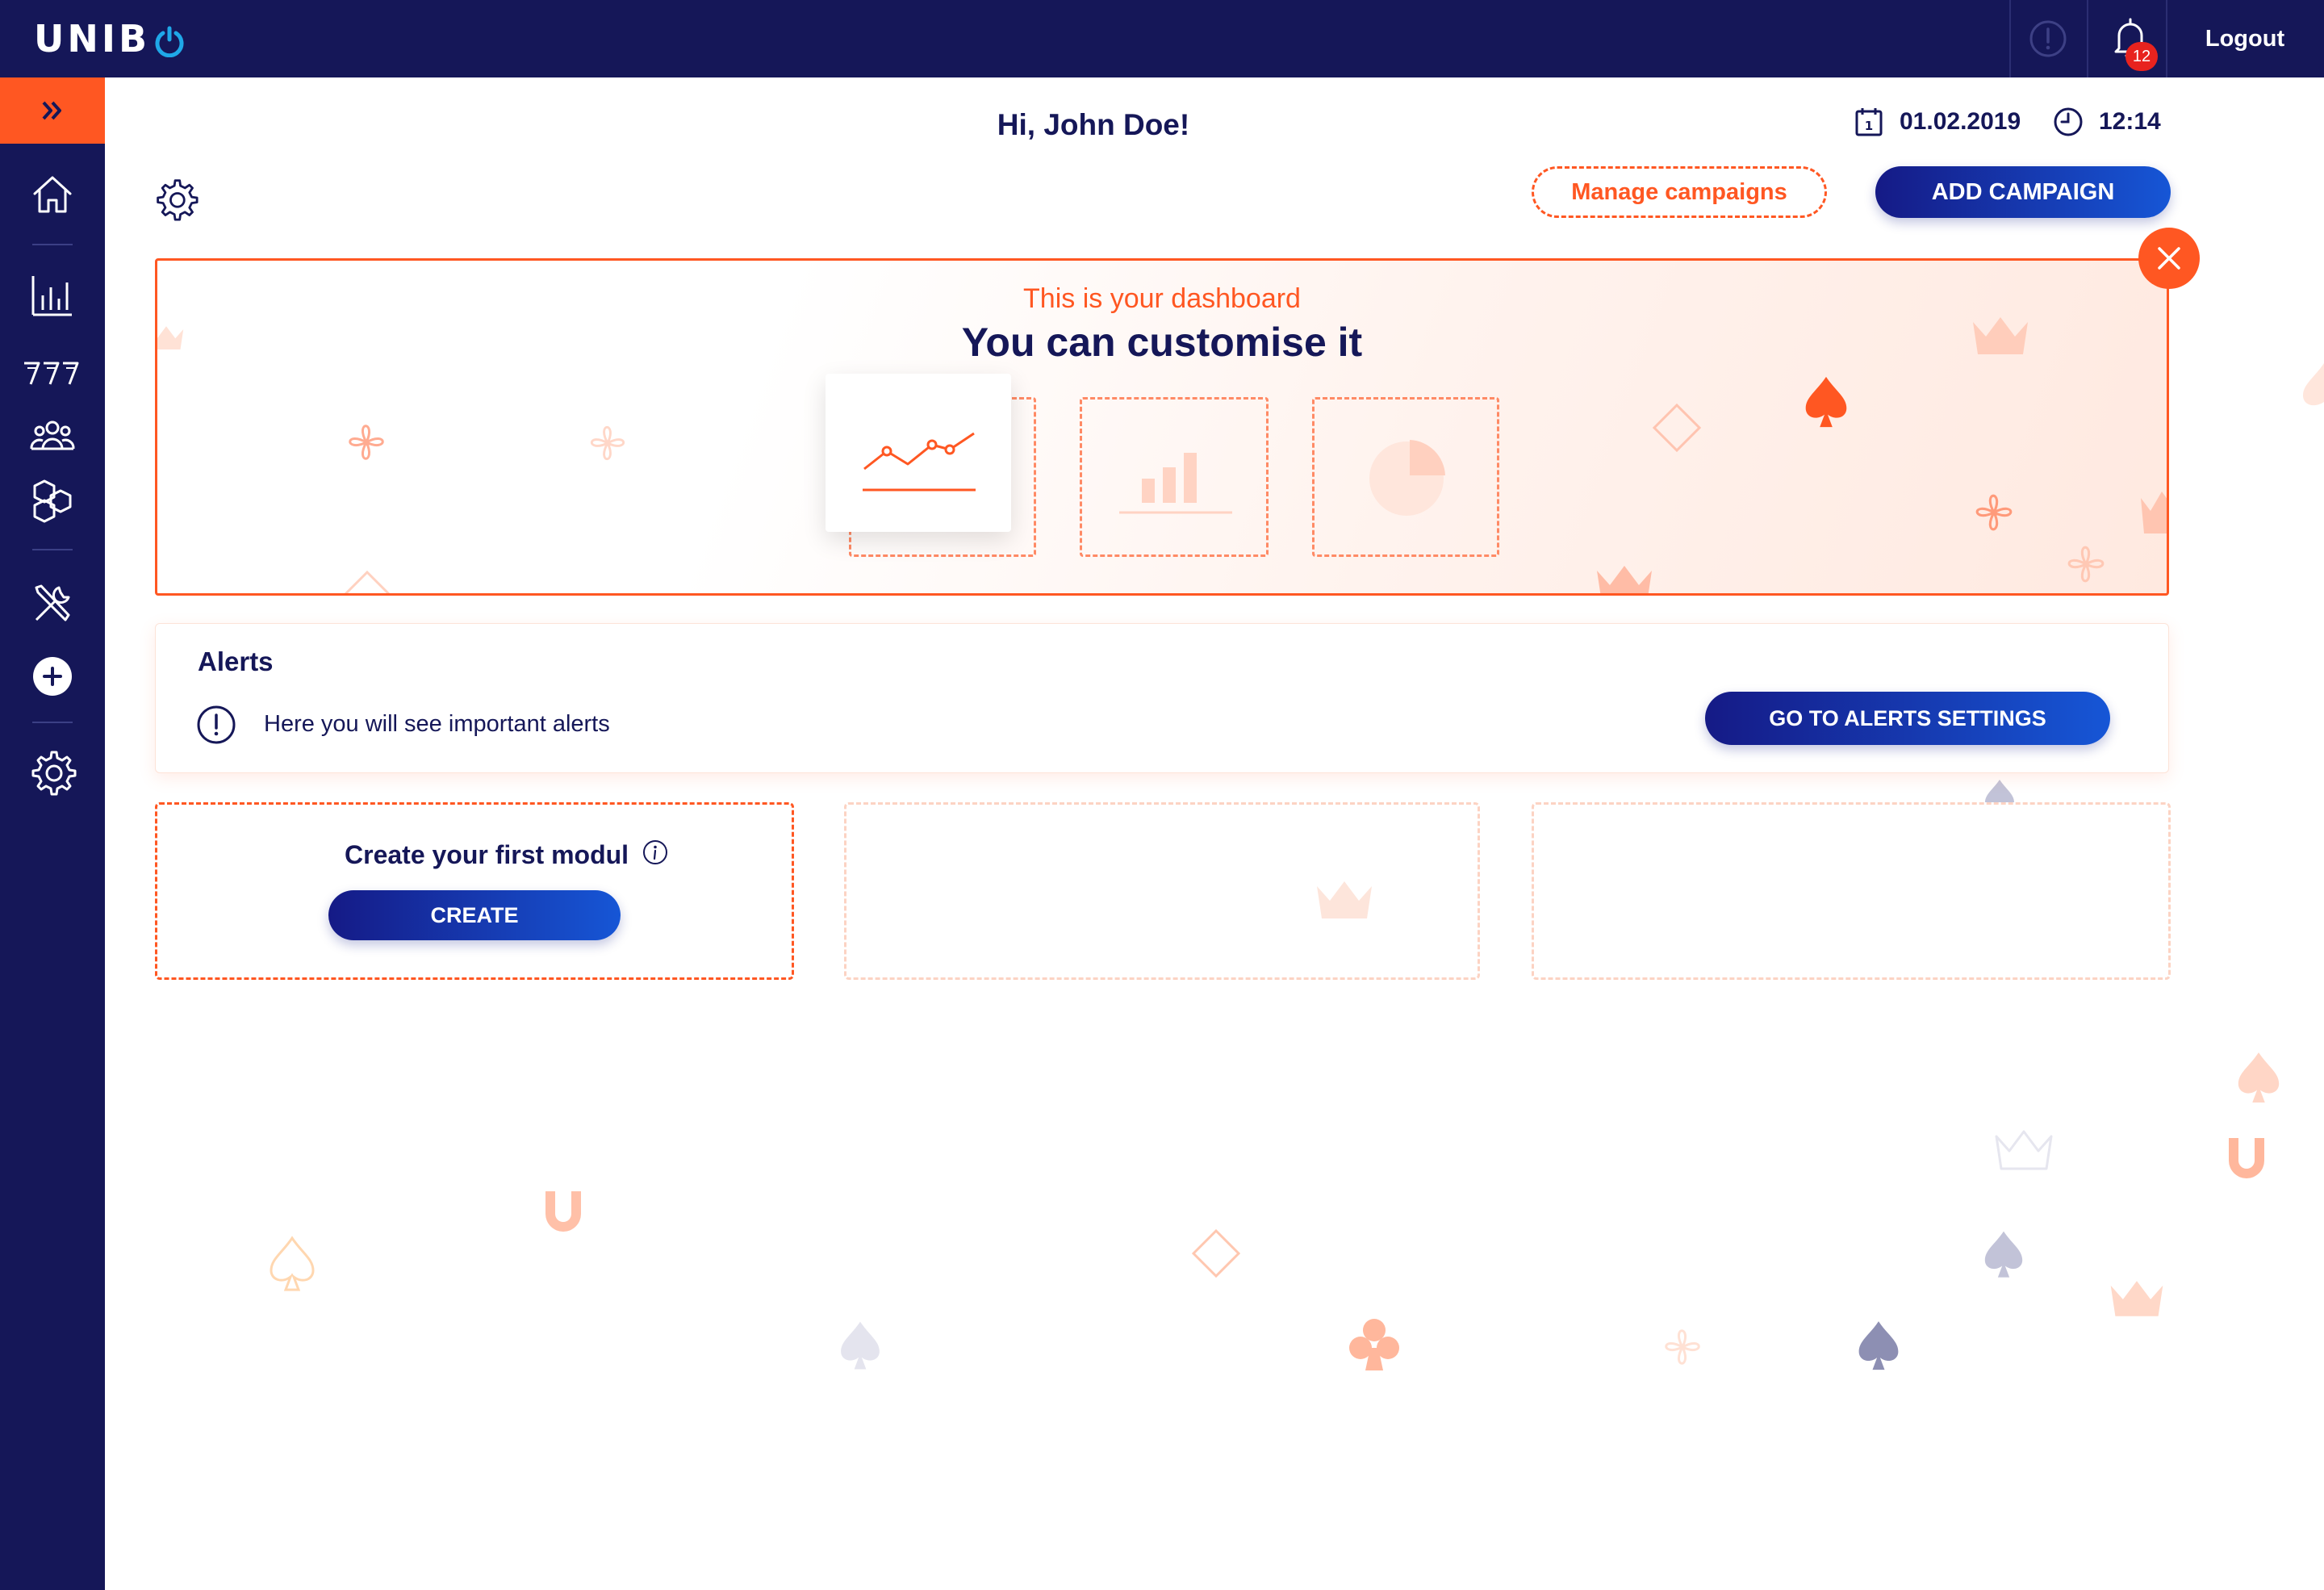 The width and height of the screenshot is (2324, 1590). What do you see at coordinates (1162, 342) in the screenshot?
I see `banner-title: You can customise it` at bounding box center [1162, 342].